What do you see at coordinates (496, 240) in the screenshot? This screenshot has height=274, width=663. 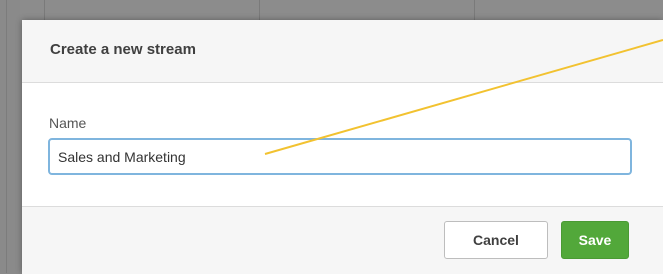 I see `cancel-button: Cancel` at bounding box center [496, 240].